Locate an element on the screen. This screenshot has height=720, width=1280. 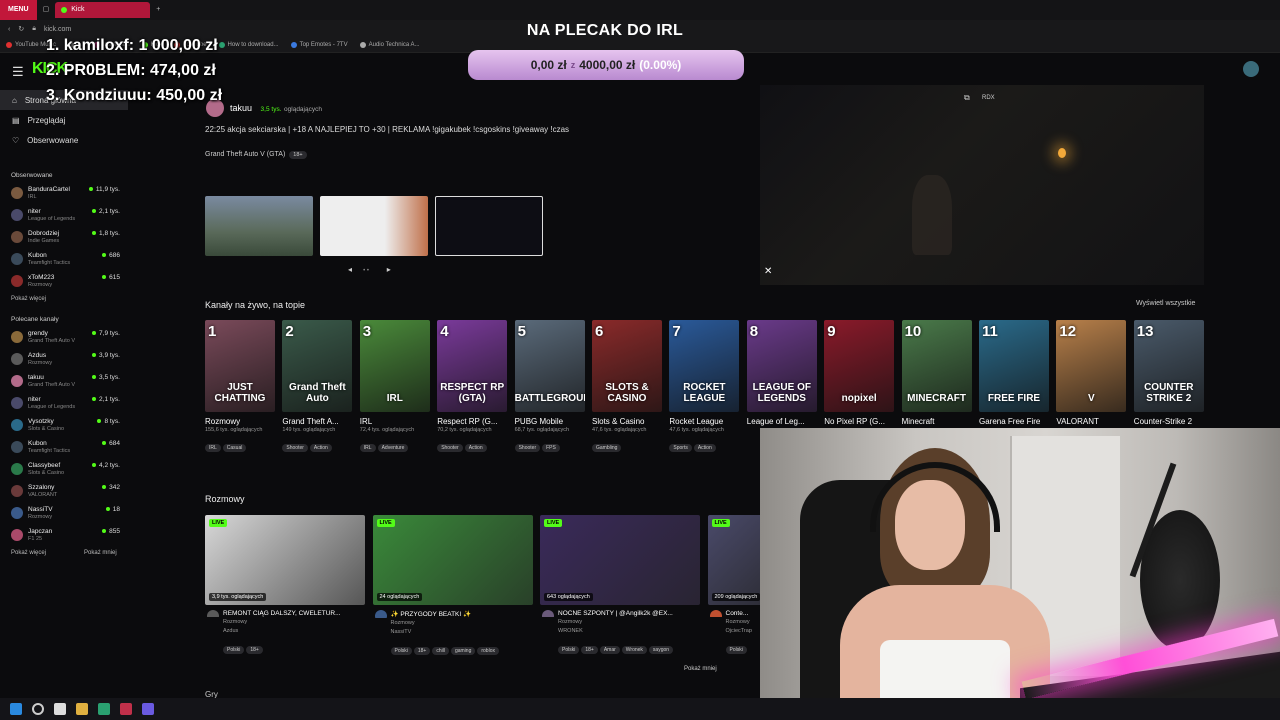
category-tag: Gambling is located at coordinates (607, 448).